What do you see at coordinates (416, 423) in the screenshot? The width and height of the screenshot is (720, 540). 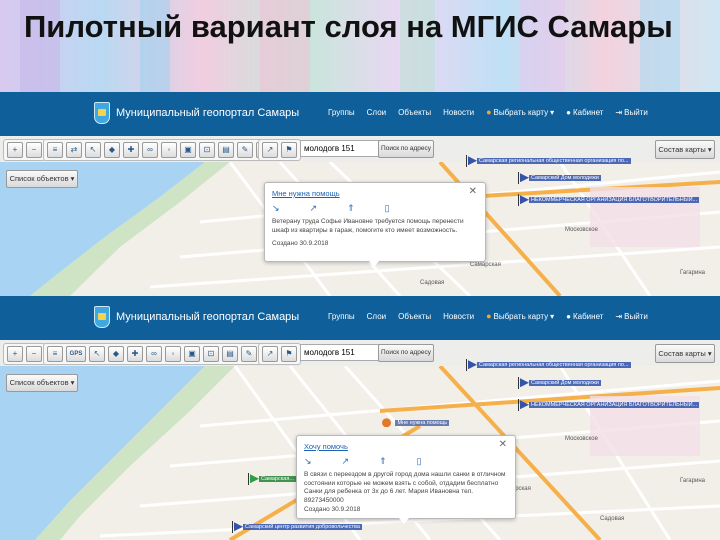 I see `help-request-marker: Мне нужна помощь` at bounding box center [416, 423].